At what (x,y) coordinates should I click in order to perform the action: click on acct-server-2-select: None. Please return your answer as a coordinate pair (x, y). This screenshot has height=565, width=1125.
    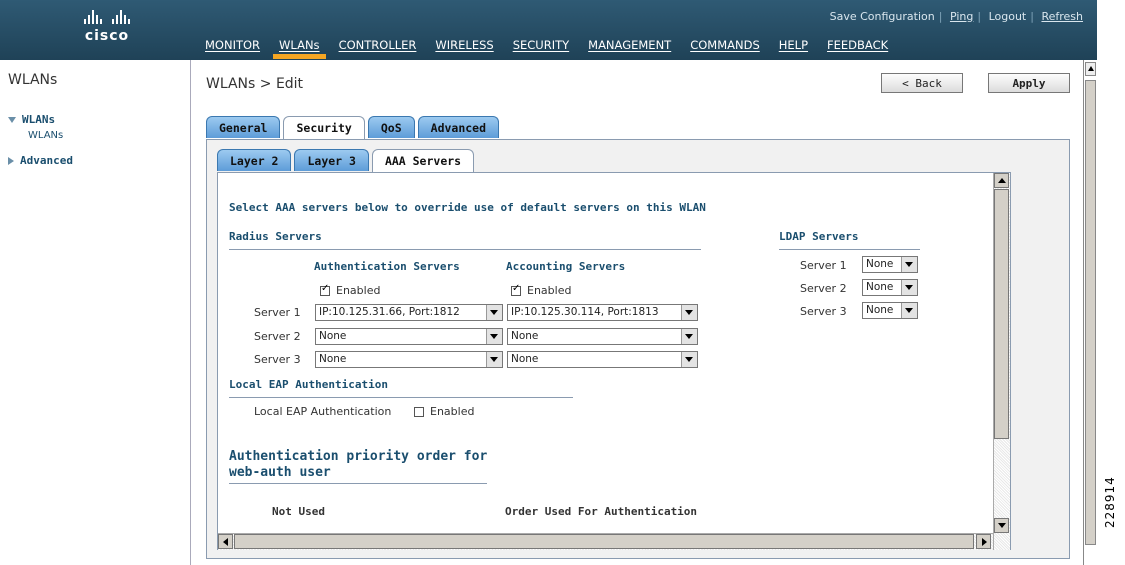
    Looking at the image, I should click on (602, 336).